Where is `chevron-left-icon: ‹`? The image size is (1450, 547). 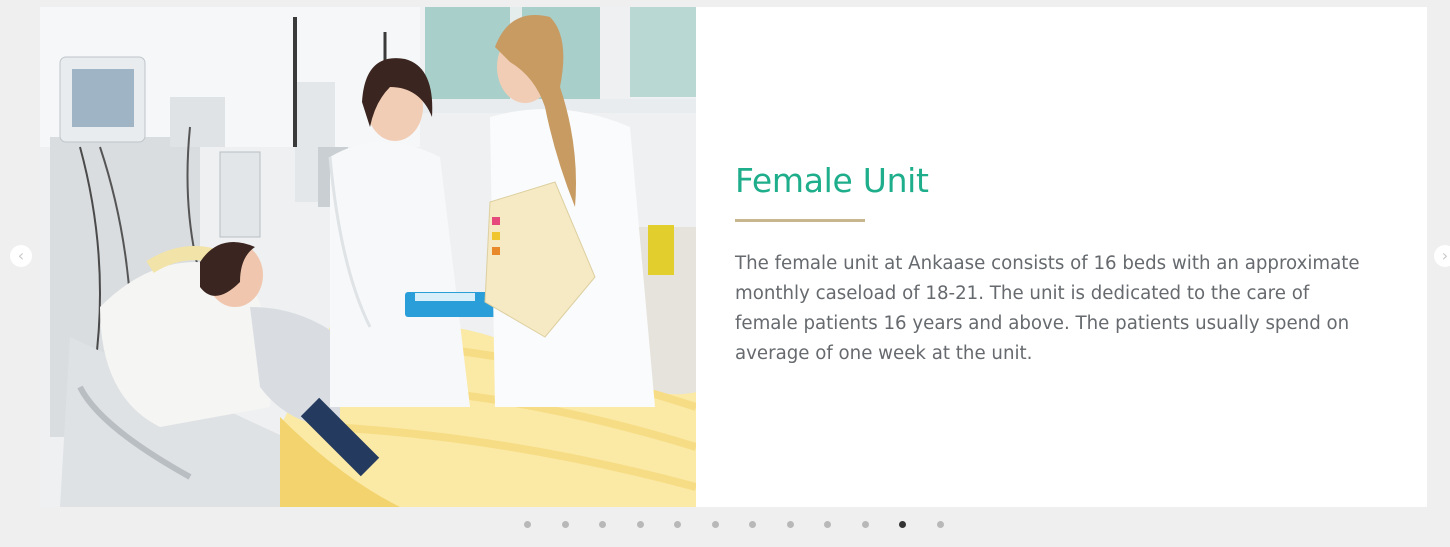 chevron-left-icon: ‹ is located at coordinates (21, 255).